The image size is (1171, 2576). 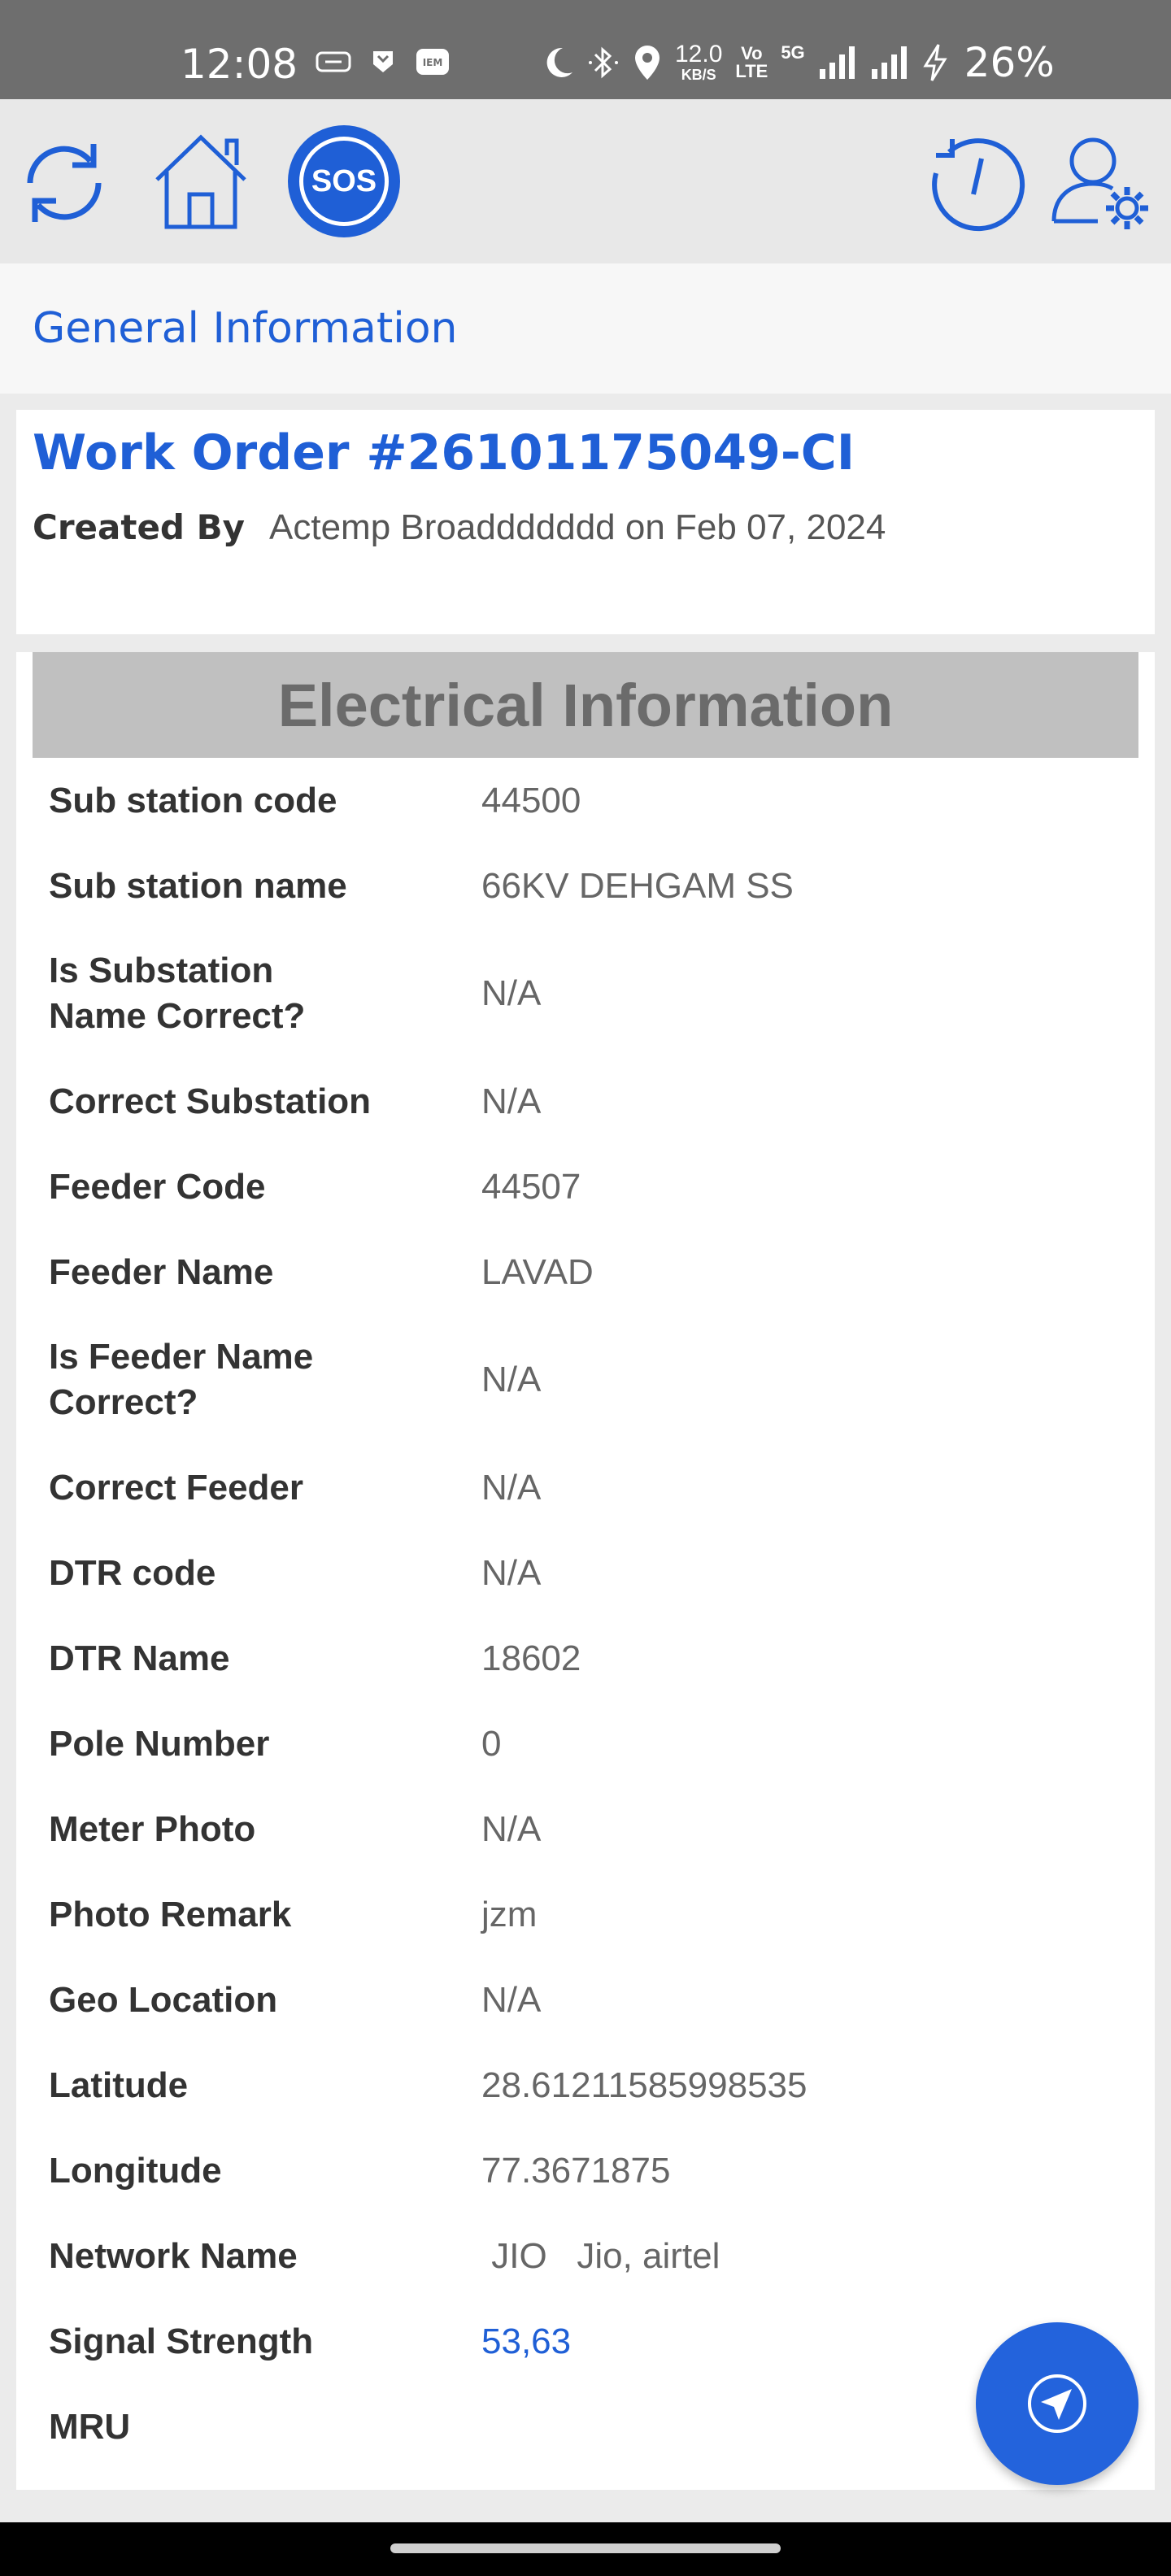 What do you see at coordinates (296, 1488) in the screenshot?
I see `info-row: Correct Feeder N/A` at bounding box center [296, 1488].